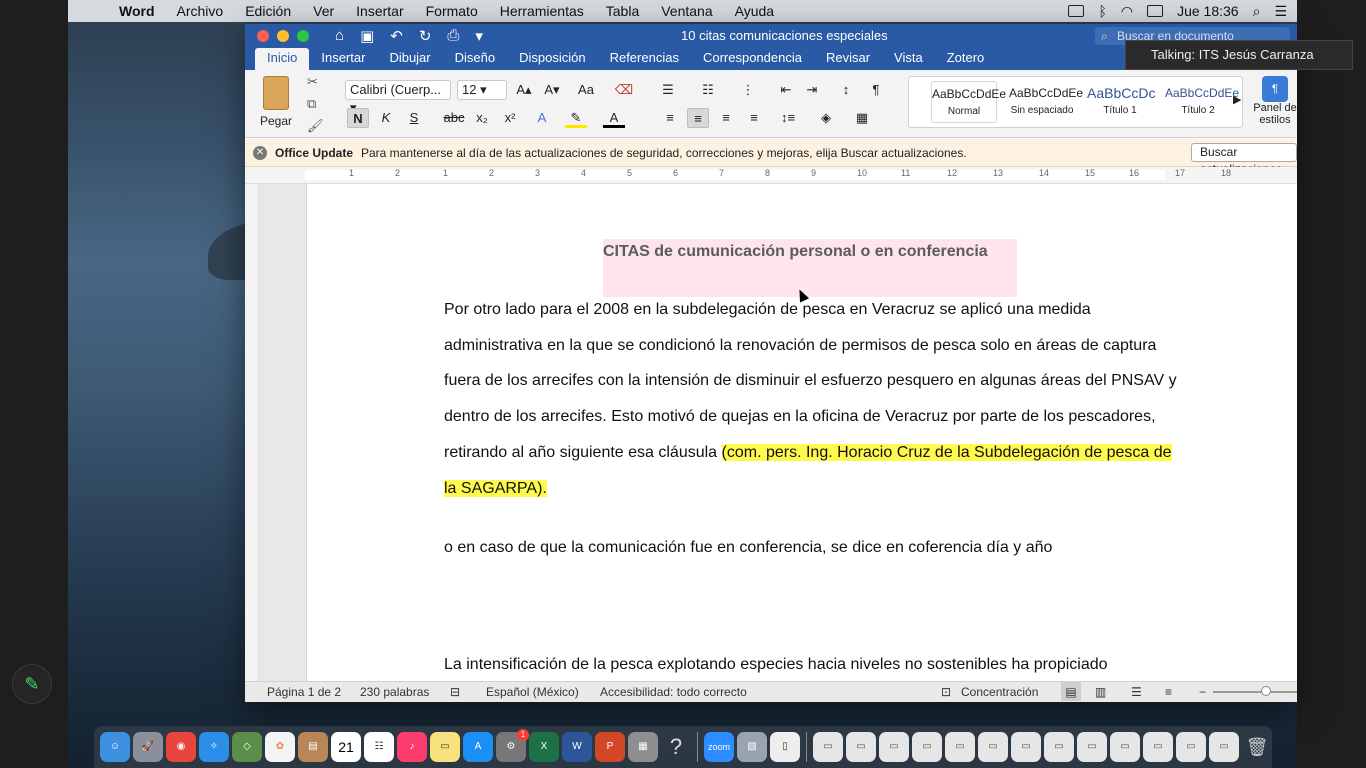 The width and height of the screenshot is (1366, 768). Describe the element at coordinates (719, 747) in the screenshot. I see `zoom-app-icon: zoom` at that location.